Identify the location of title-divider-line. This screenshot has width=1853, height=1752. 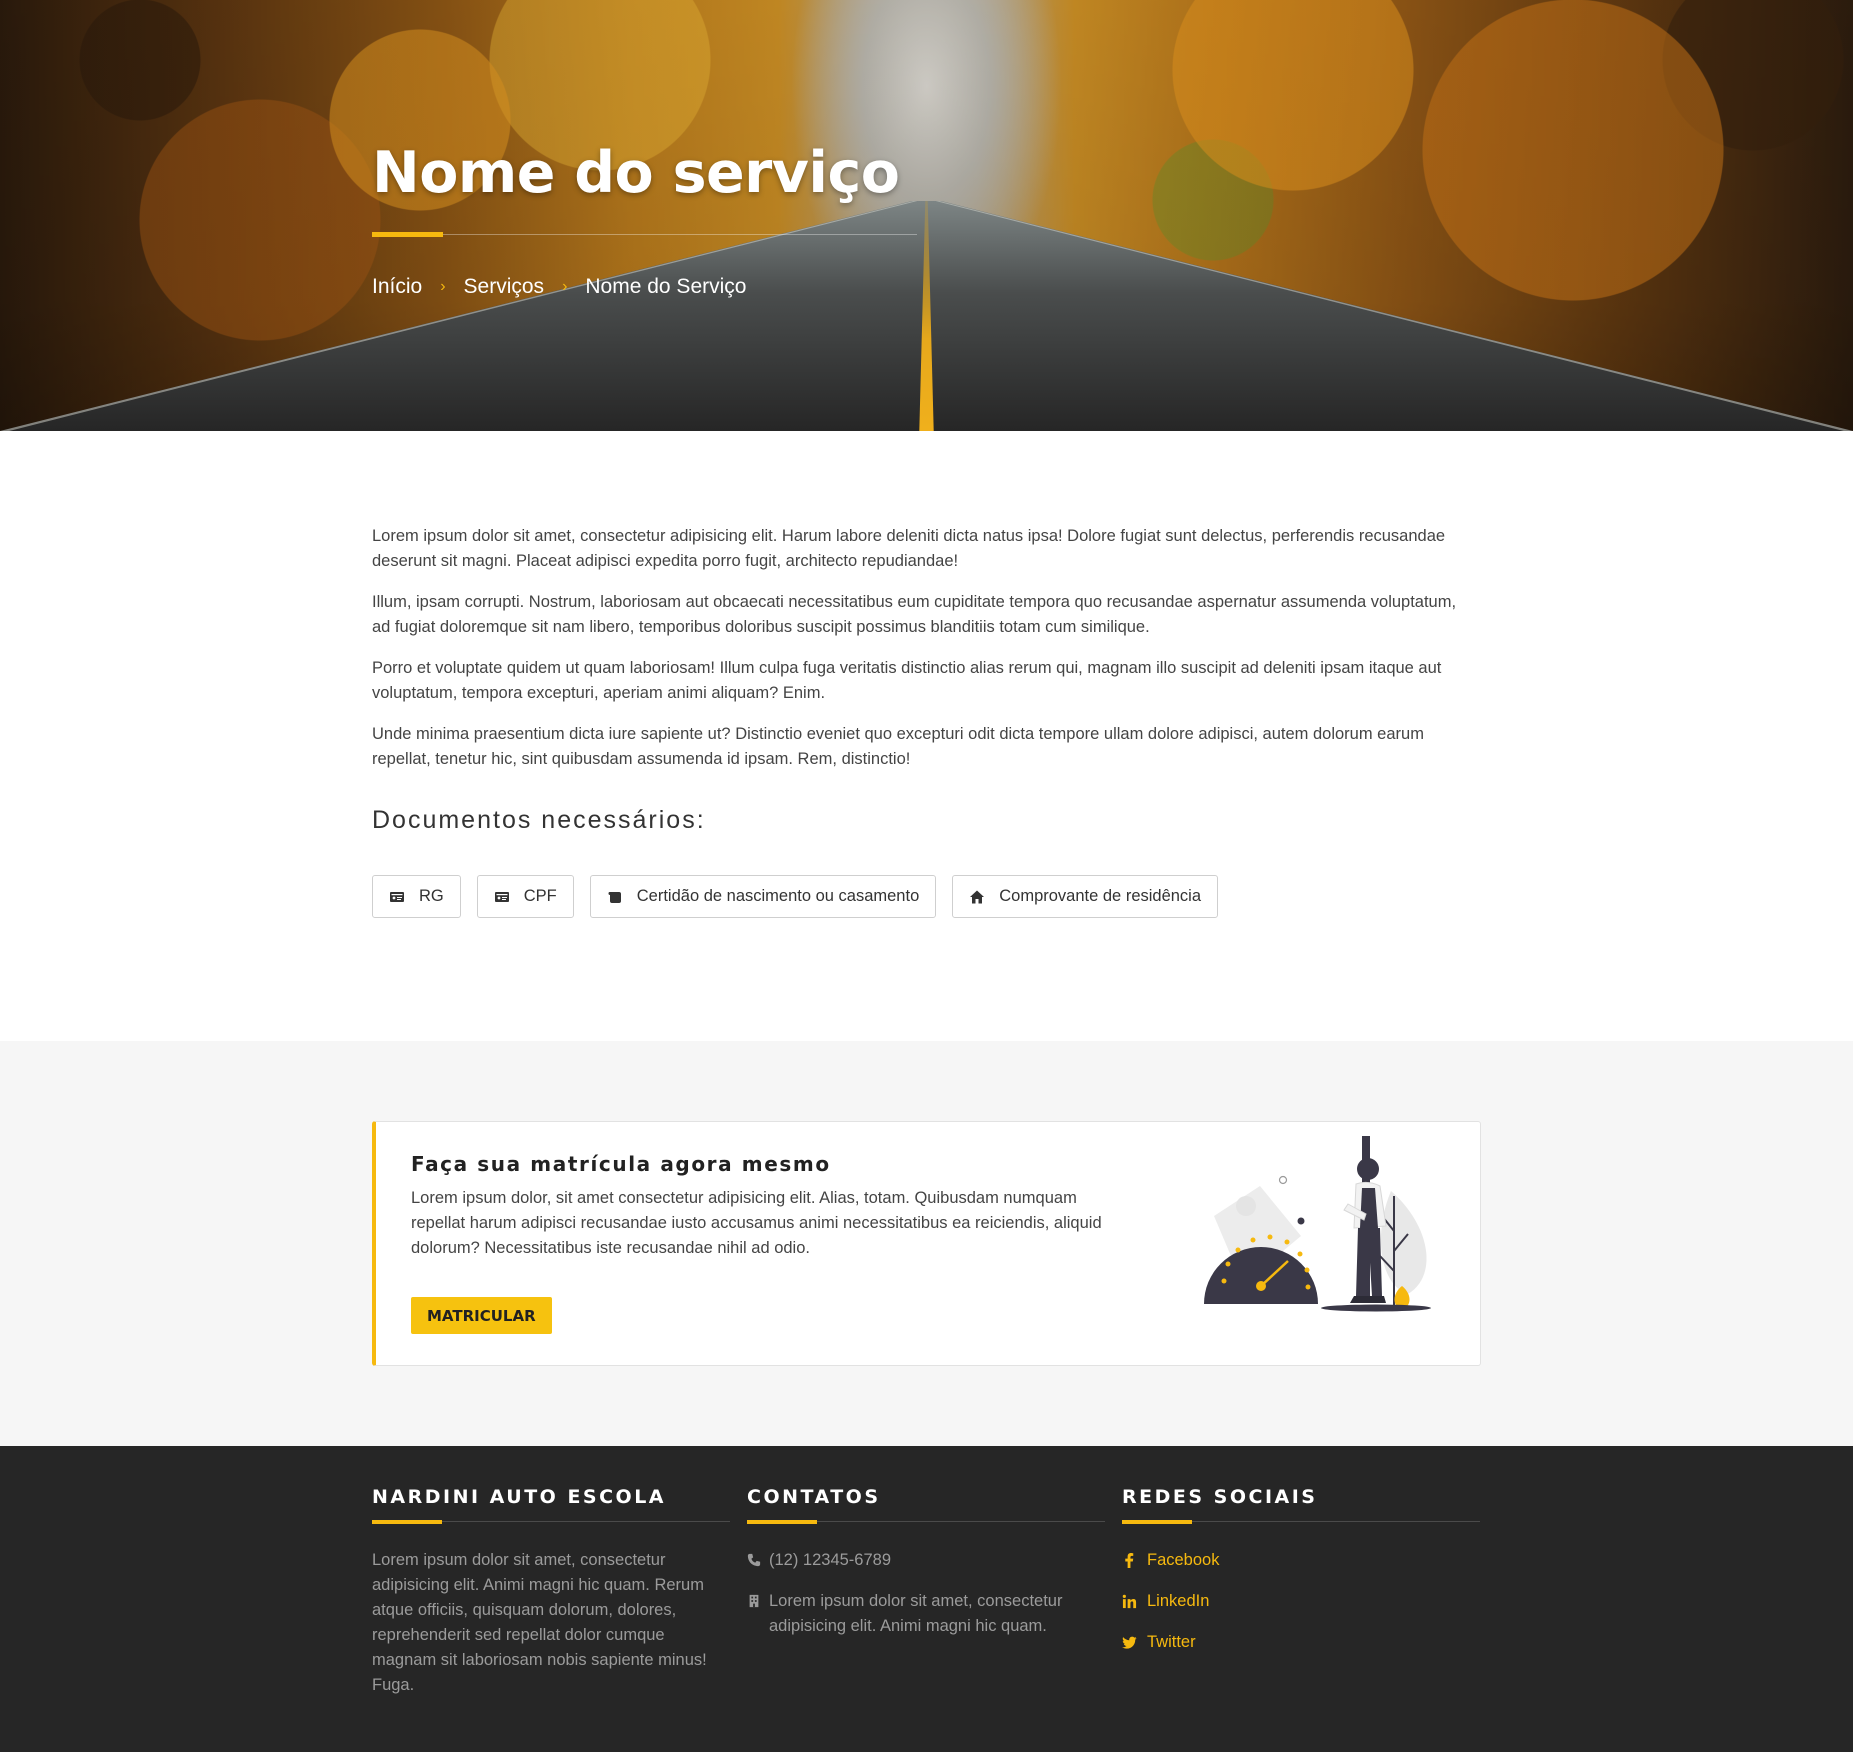
(644, 234).